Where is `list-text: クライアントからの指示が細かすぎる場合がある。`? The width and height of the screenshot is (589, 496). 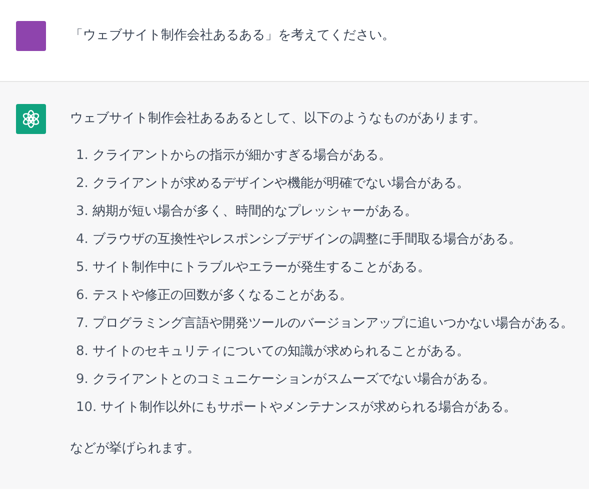 list-text: クライアントからの指示が細かすぎる場合がある。 is located at coordinates (242, 156).